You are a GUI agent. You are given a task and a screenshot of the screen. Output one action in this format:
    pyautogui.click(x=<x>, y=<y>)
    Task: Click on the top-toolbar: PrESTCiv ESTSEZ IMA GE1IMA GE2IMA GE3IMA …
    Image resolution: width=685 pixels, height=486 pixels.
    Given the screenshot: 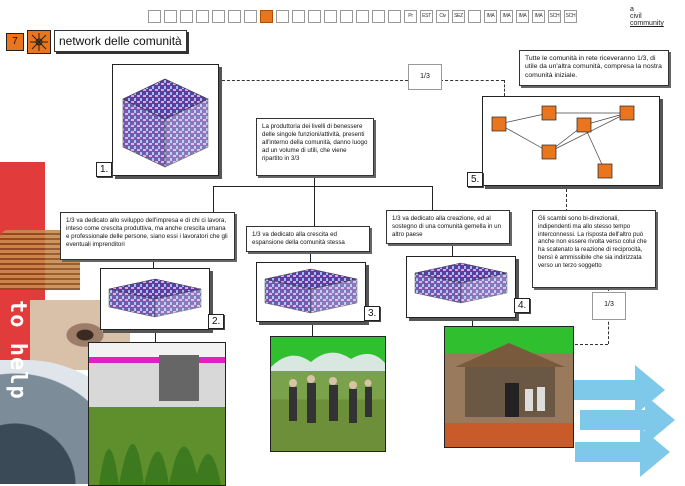 What is the action you would take?
    pyautogui.click(x=362, y=16)
    